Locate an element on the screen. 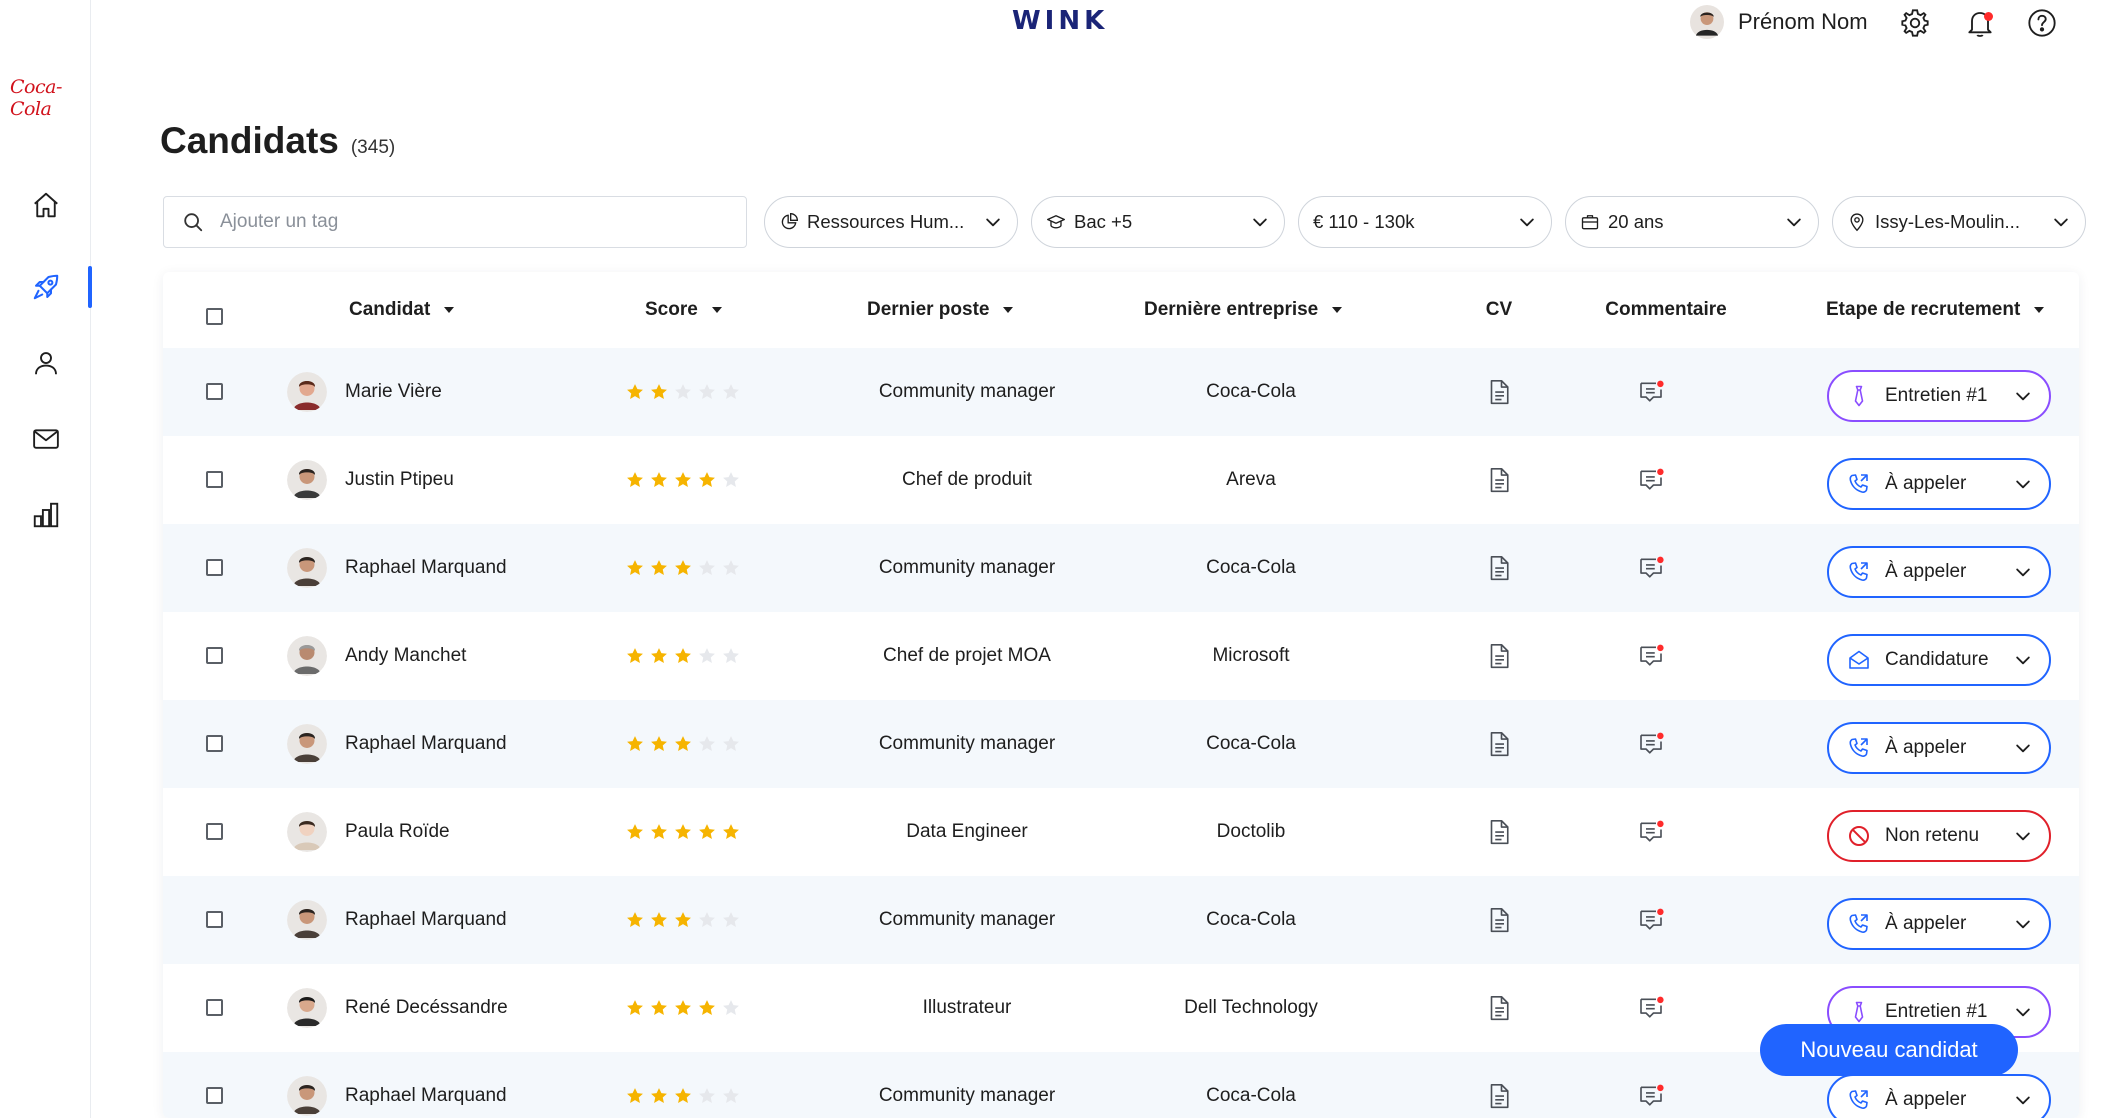  candidate-cell: René Decéssandre is located at coordinates (397, 1008).